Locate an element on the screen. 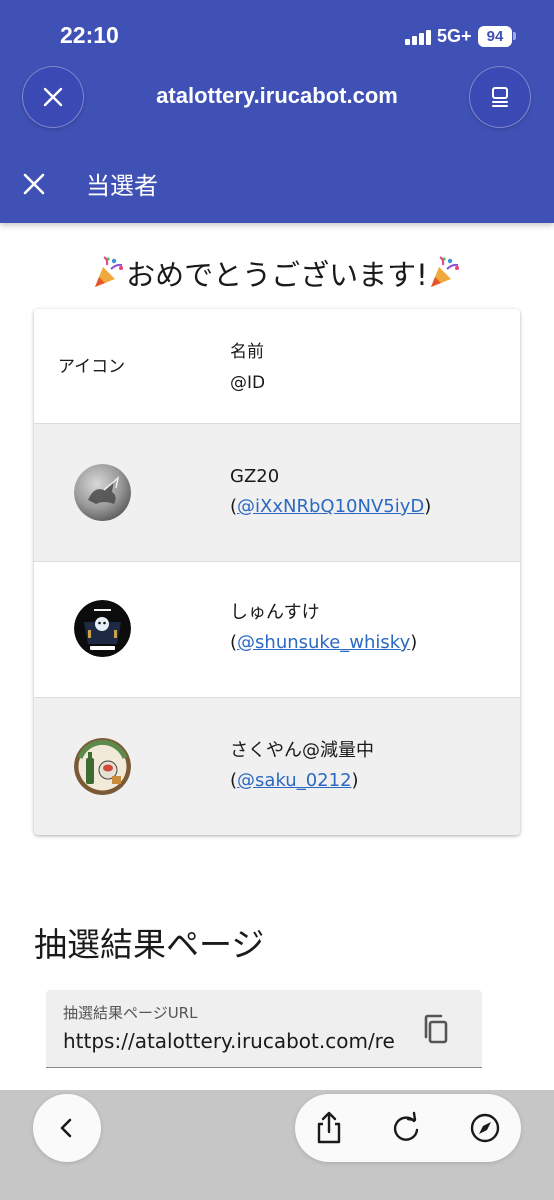 The image size is (554, 1200). header-icon-column: アイコン is located at coordinates (92, 367).